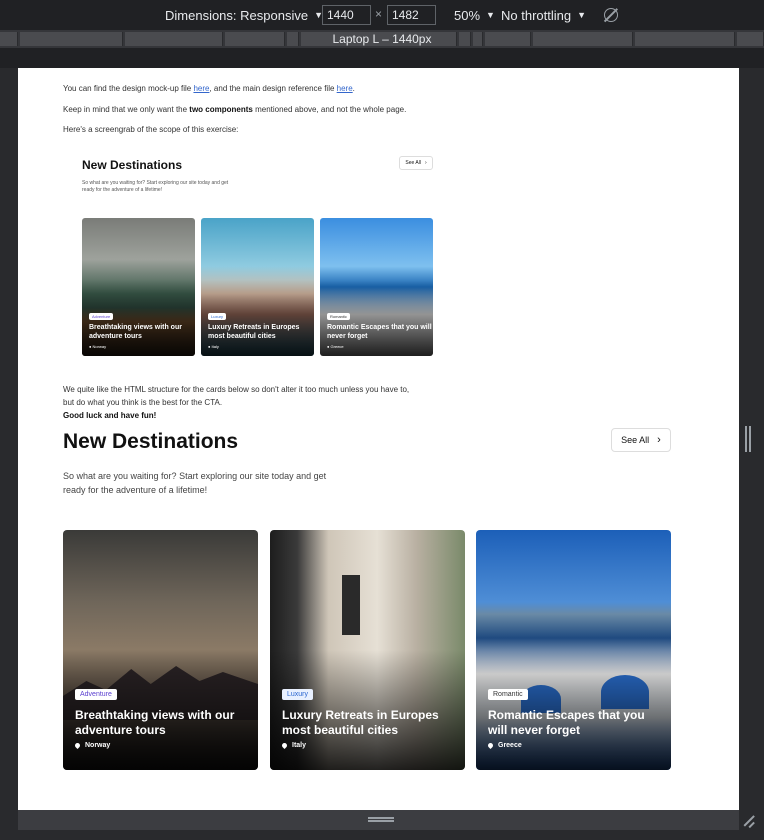  Describe the element at coordinates (749, 821) in the screenshot. I see `resize-corner-icon` at that location.